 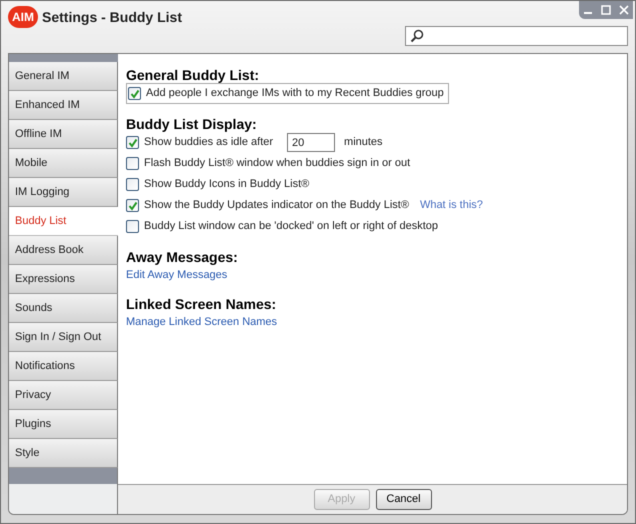 What do you see at coordinates (63, 134) in the screenshot?
I see `sidebar-tab: Offline IM` at bounding box center [63, 134].